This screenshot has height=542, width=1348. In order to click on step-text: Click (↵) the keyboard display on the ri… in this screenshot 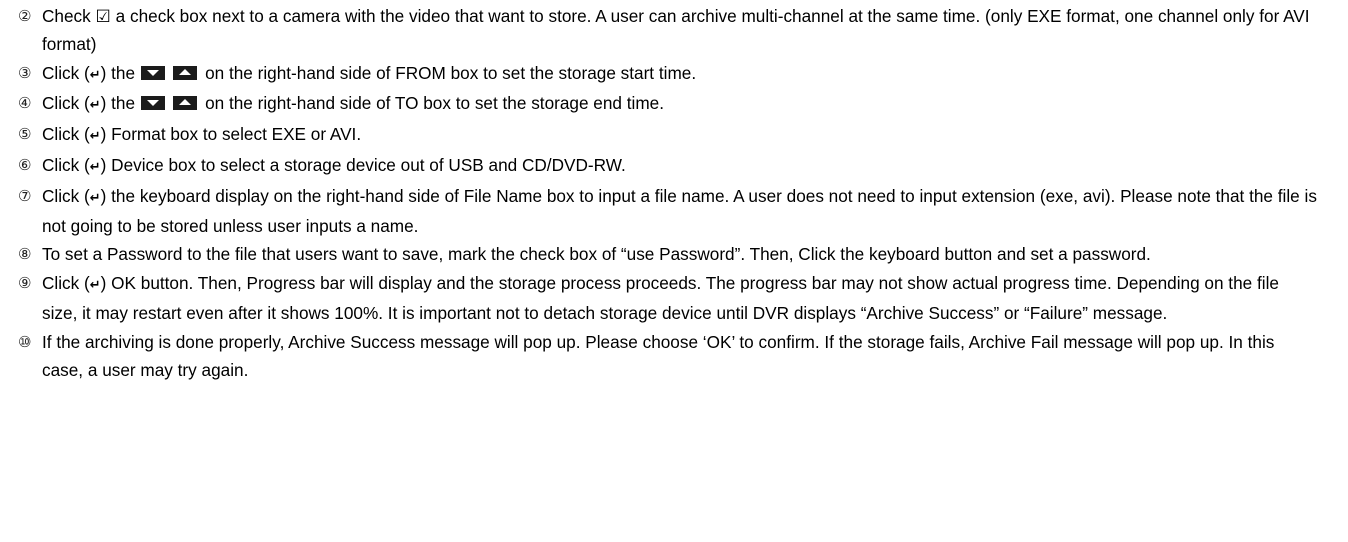, I will do `click(695, 212)`.